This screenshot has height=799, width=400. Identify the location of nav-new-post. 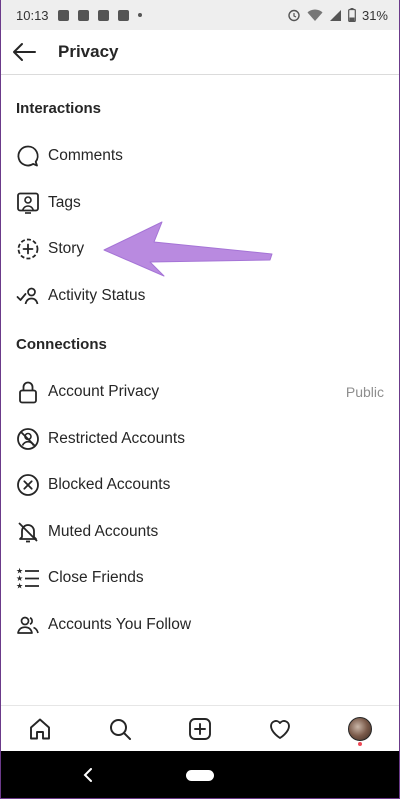
(200, 729).